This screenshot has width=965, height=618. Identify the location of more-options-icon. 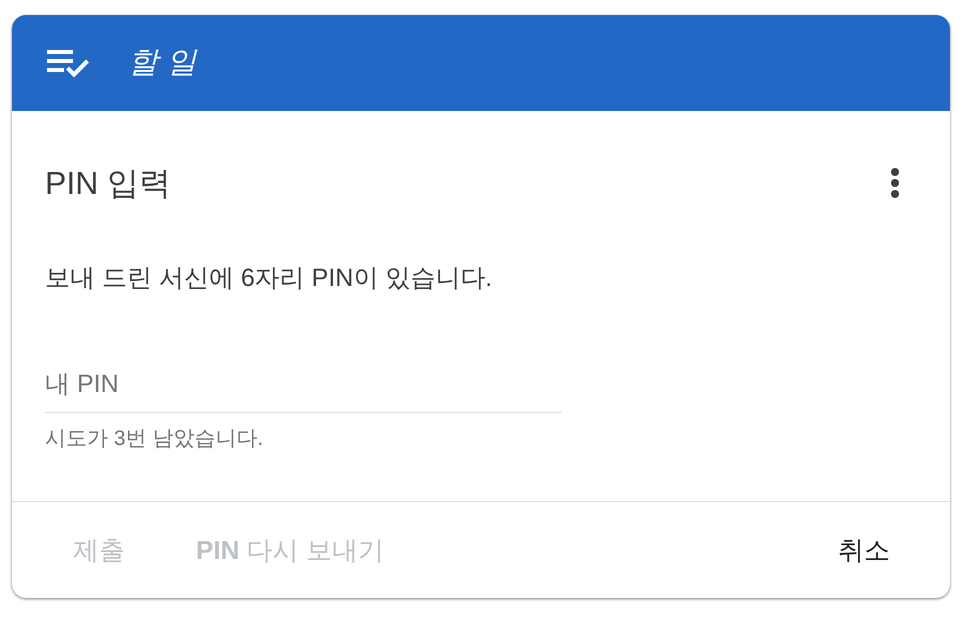
(895, 183).